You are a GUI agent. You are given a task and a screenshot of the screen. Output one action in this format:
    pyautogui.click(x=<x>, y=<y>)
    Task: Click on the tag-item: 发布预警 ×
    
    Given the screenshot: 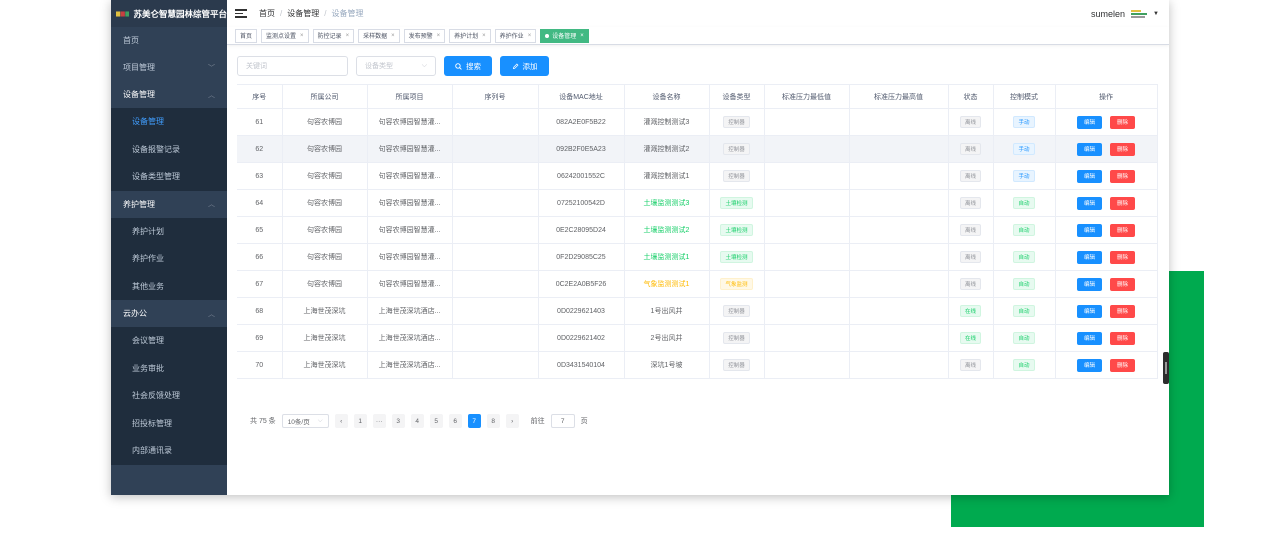 What is the action you would take?
    pyautogui.click(x=424, y=35)
    